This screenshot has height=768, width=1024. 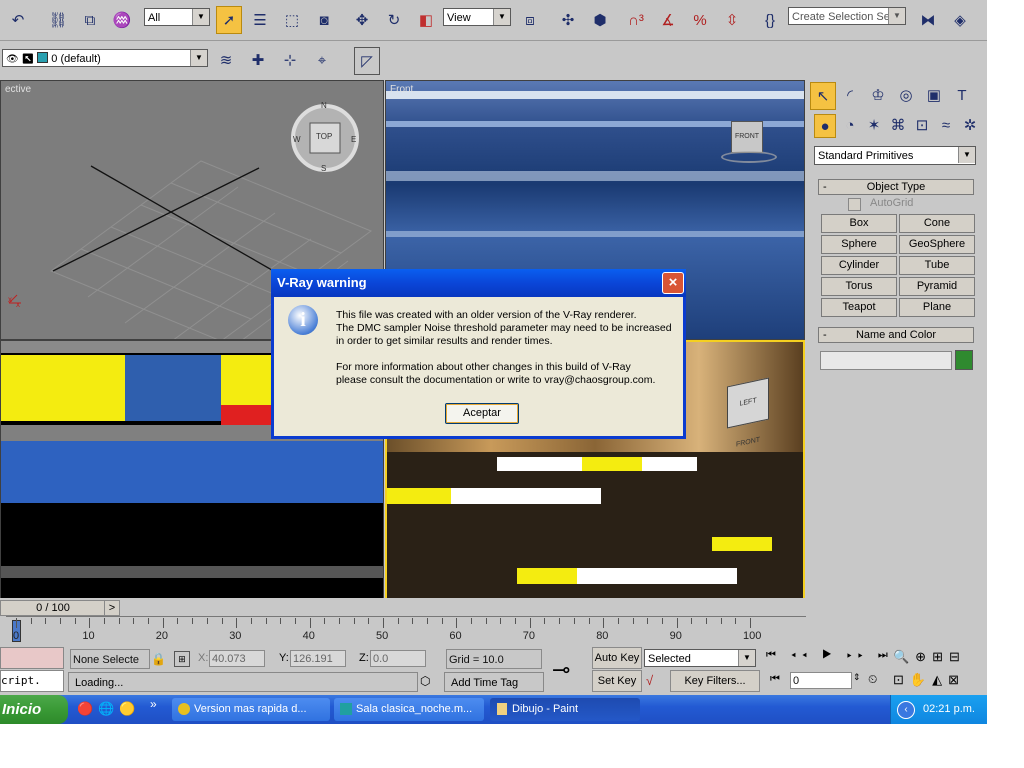 I want to click on key-mode-toggle-icon: ⏮, so click(x=775, y=679).